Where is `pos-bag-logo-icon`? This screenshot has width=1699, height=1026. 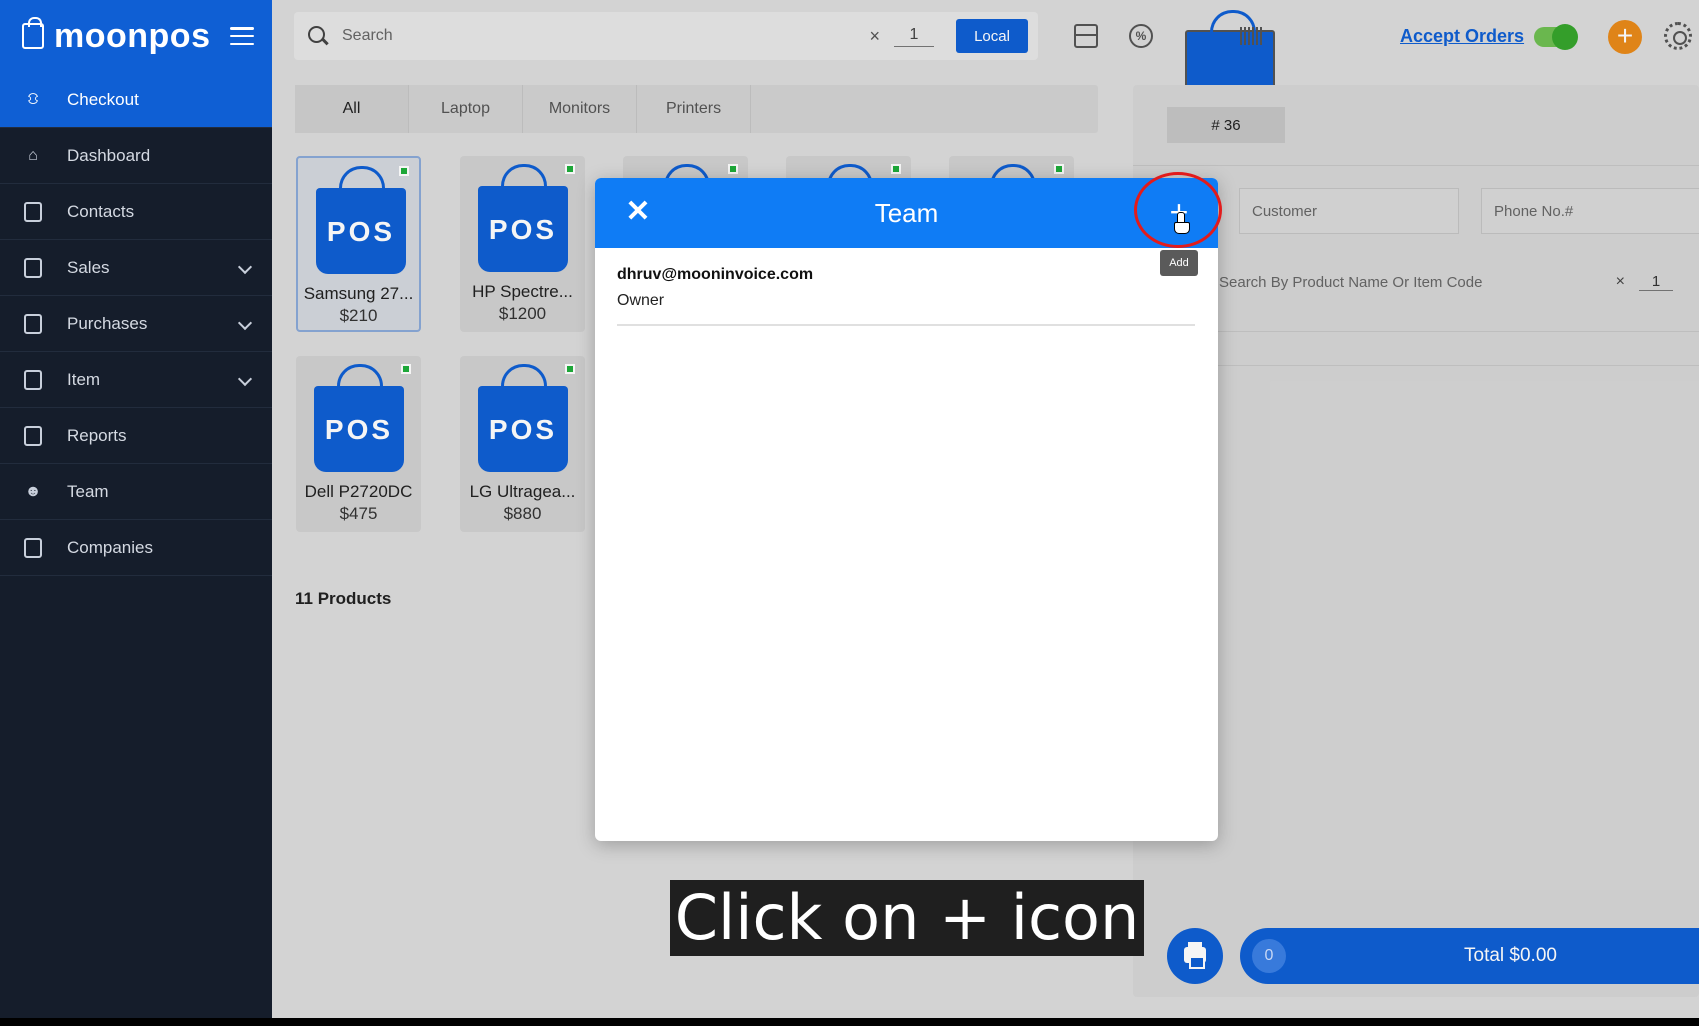
pos-bag-logo-icon is located at coordinates (33, 33).